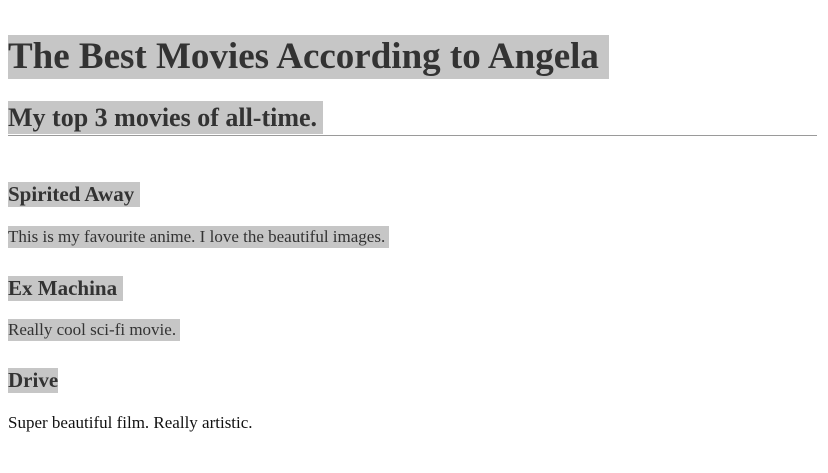 The height and width of the screenshot is (473, 828). I want to click on horizontal-divider, so click(412, 135).